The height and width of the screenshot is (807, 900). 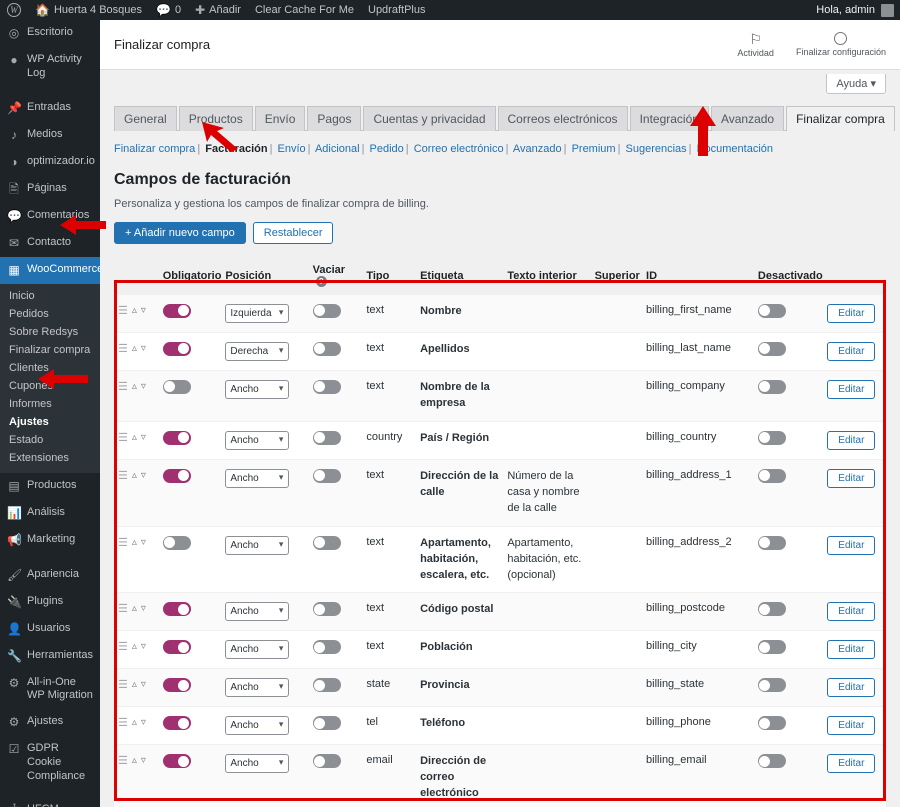 I want to click on position-select: Izquierda, so click(x=257, y=313).